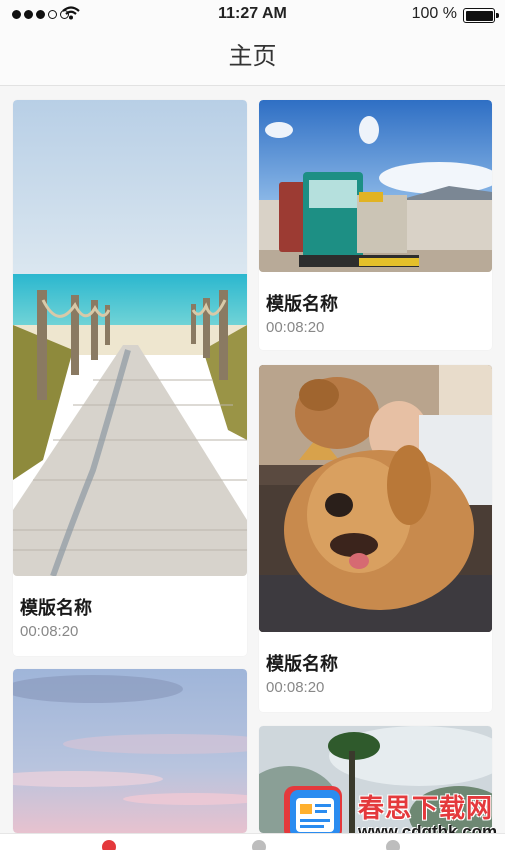 Image resolution: width=505 pixels, height=850 pixels. Describe the element at coordinates (252, 15) in the screenshot. I see `status-bar: 11:27 AM 100 %` at that location.